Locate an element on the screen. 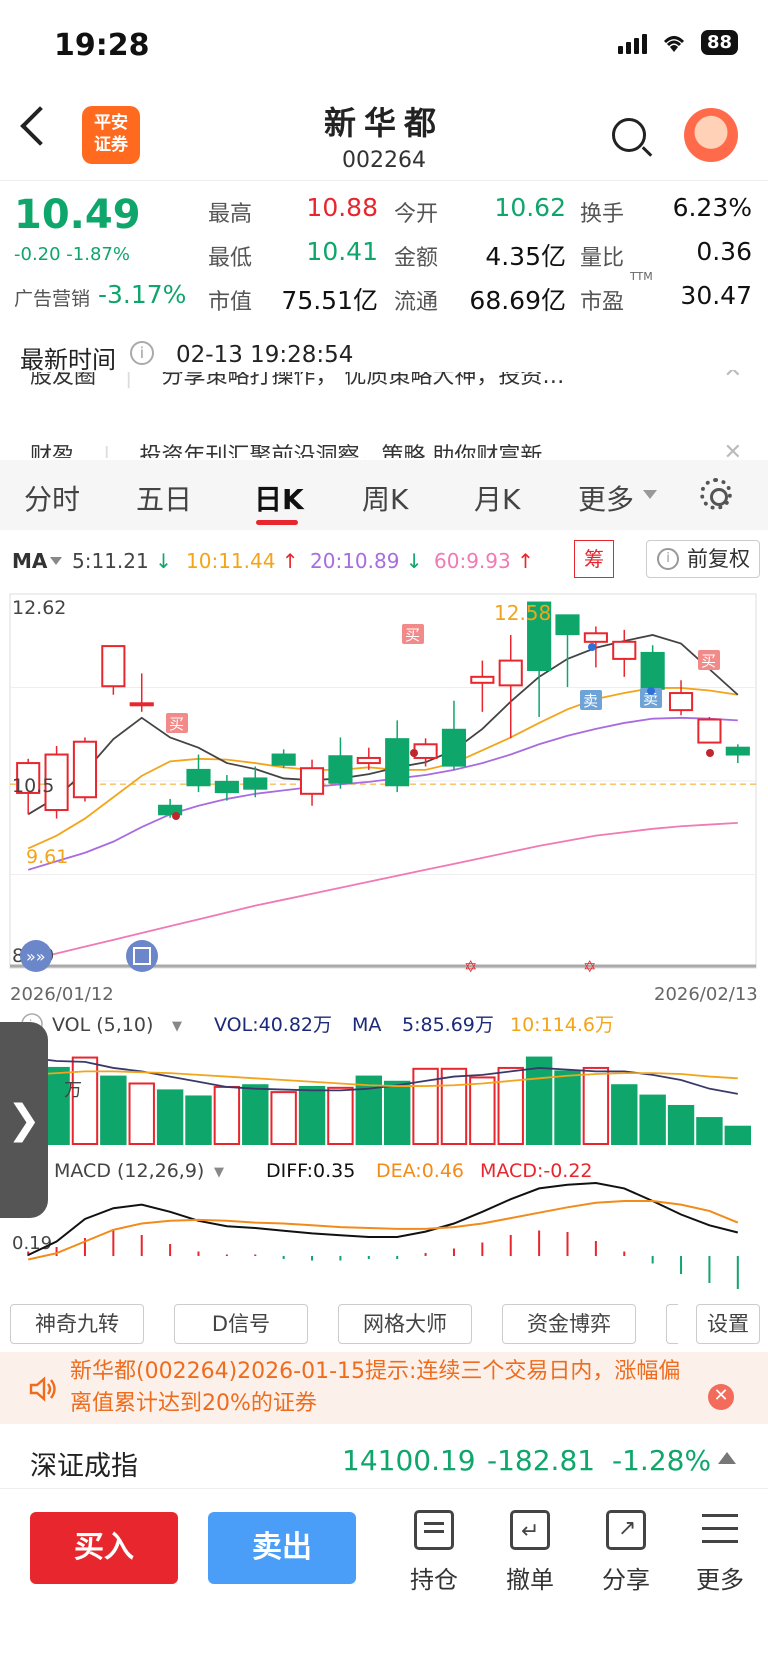 The image size is (768, 1663). ma60-line is located at coordinates (382, 891).